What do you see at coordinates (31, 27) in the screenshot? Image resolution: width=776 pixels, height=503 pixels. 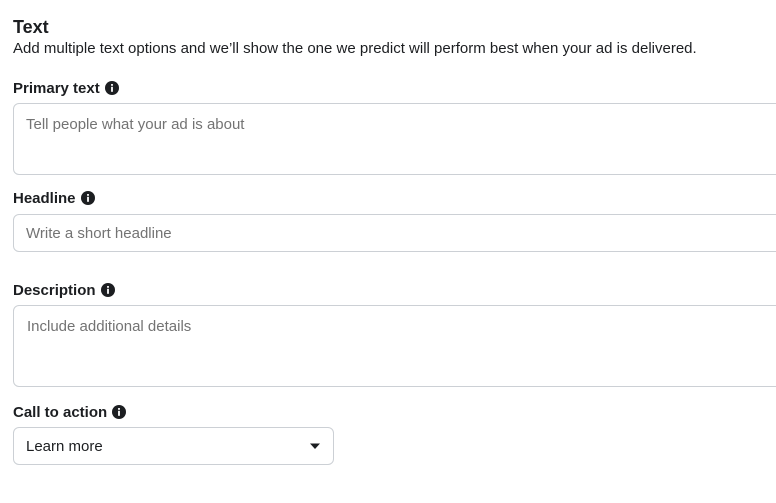 I see `section-title: Text` at bounding box center [31, 27].